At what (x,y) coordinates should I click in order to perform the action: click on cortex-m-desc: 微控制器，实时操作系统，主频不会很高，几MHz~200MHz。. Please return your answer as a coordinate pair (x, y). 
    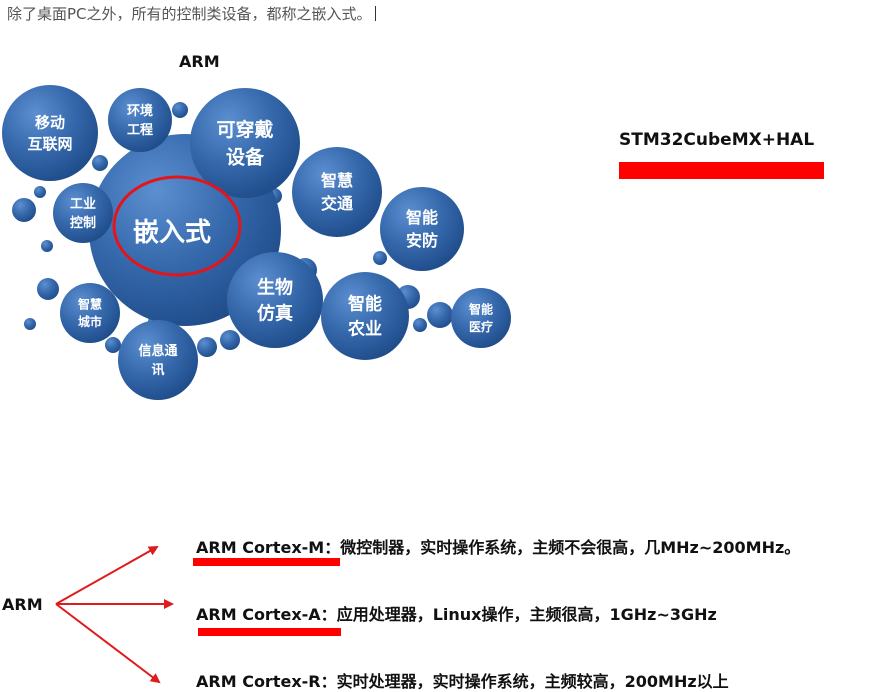
    Looking at the image, I should click on (570, 547).